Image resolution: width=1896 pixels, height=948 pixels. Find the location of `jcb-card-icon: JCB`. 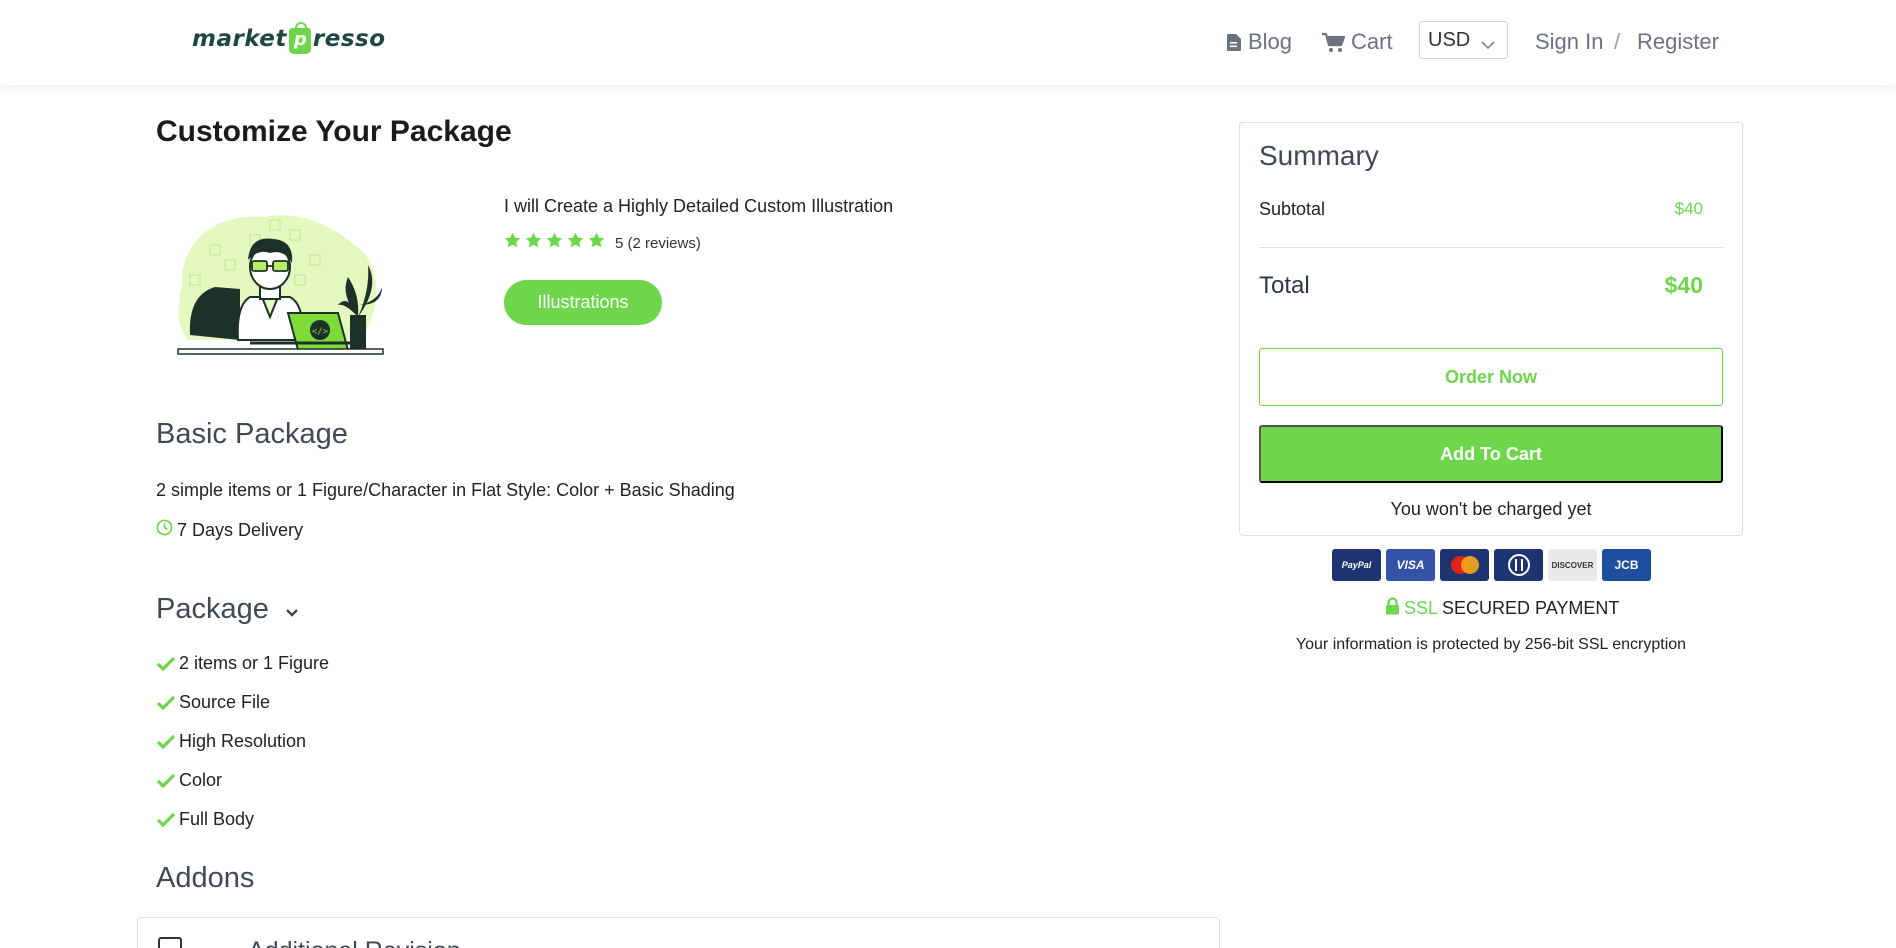

jcb-card-icon: JCB is located at coordinates (1626, 565).